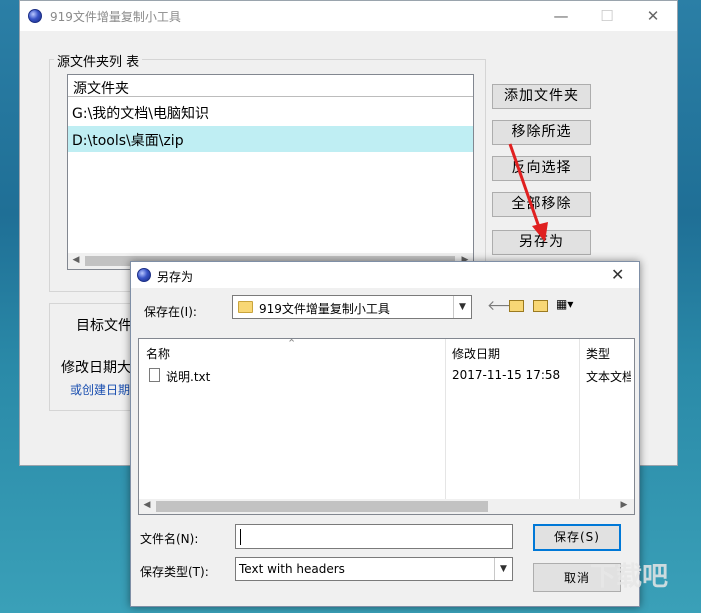 The image size is (701, 613). What do you see at coordinates (175, 277) in the screenshot?
I see `dialog-title: 另存为` at bounding box center [175, 277].